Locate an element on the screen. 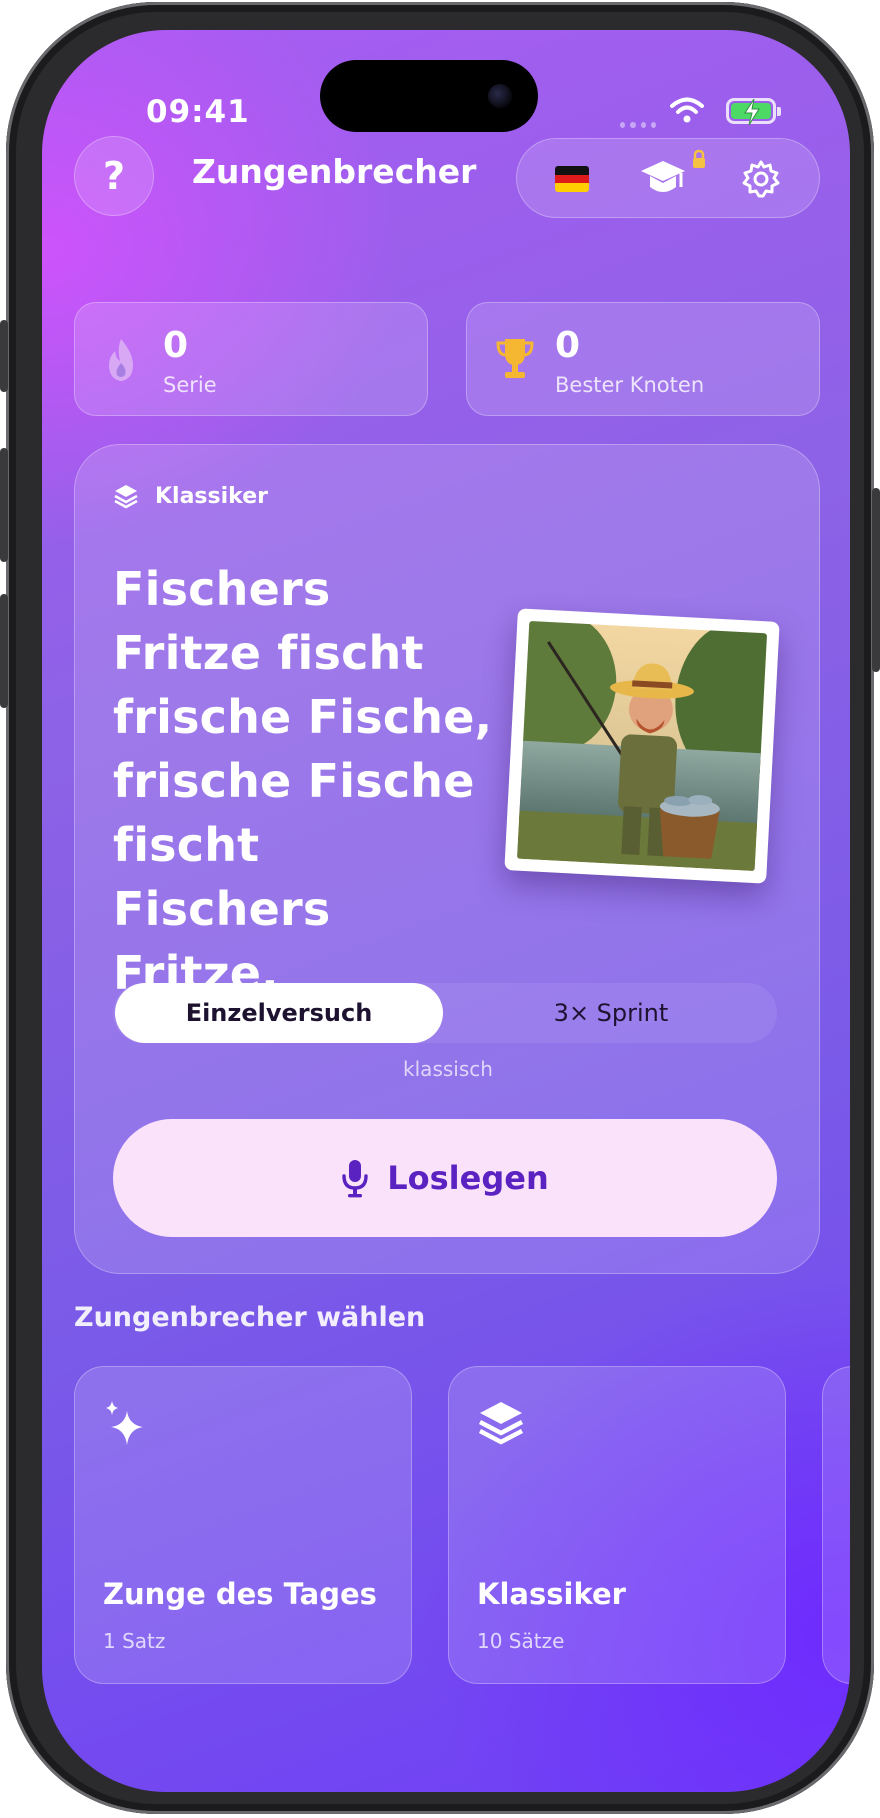 This screenshot has height=1818, width=880. status-time: 09:41 is located at coordinates (198, 112).